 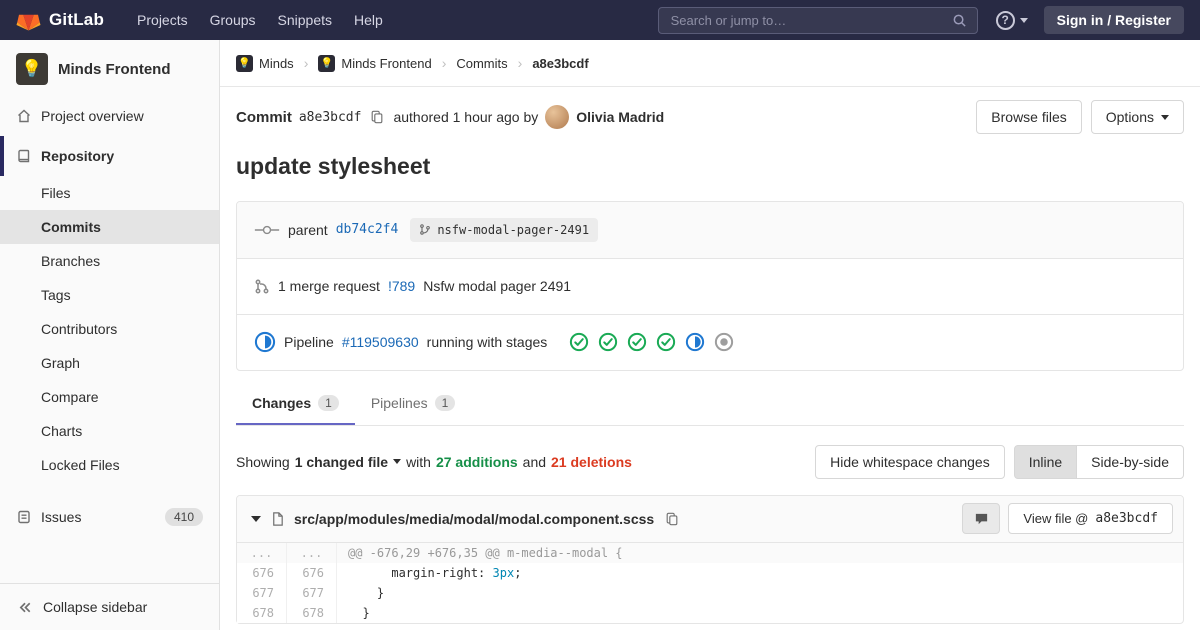 I want to click on stage-status-created-icon, so click(x=724, y=342).